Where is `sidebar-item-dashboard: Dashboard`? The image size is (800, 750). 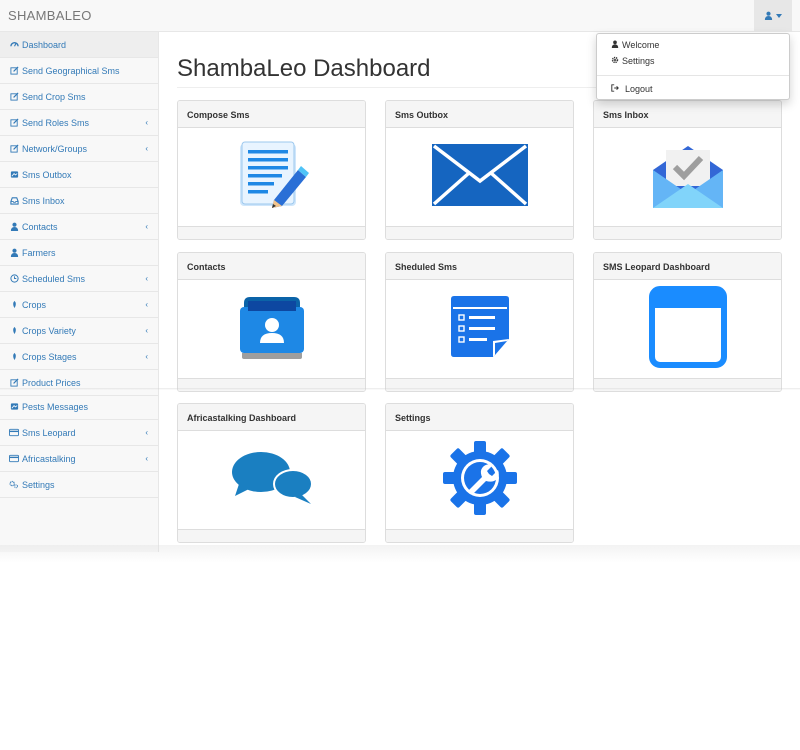 sidebar-item-dashboard: Dashboard is located at coordinates (79, 45).